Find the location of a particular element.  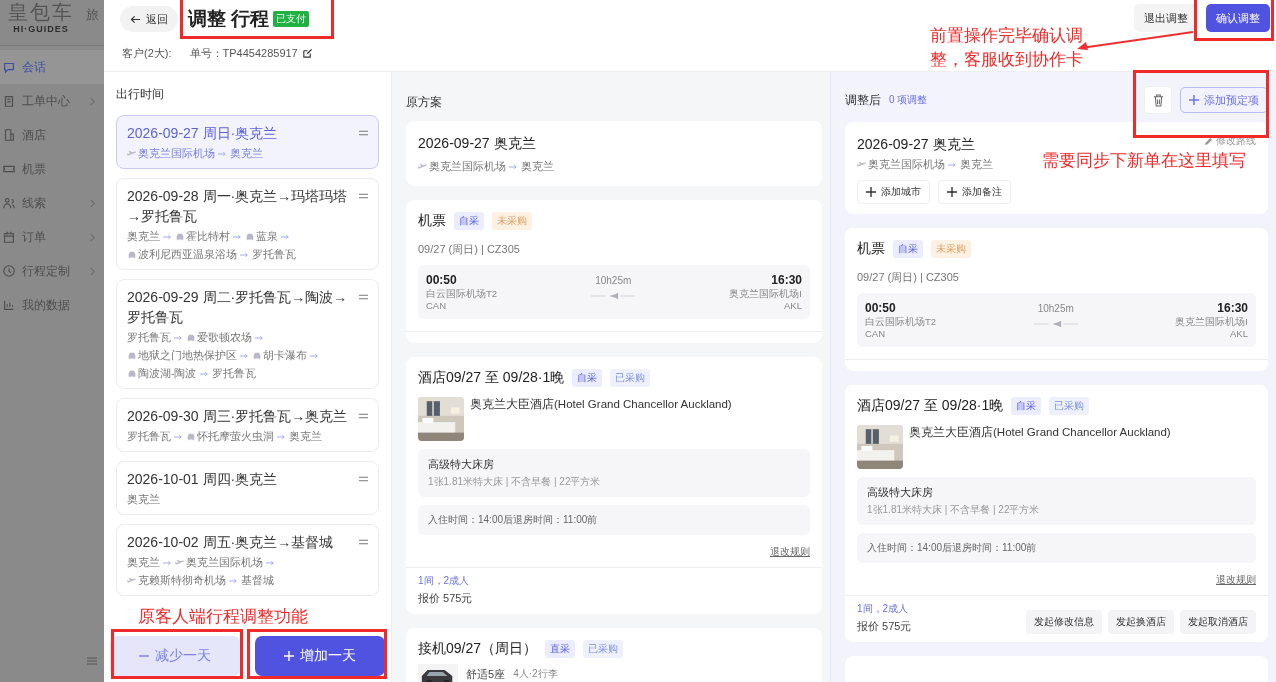

status-badge: 已支付 is located at coordinates (291, 19).